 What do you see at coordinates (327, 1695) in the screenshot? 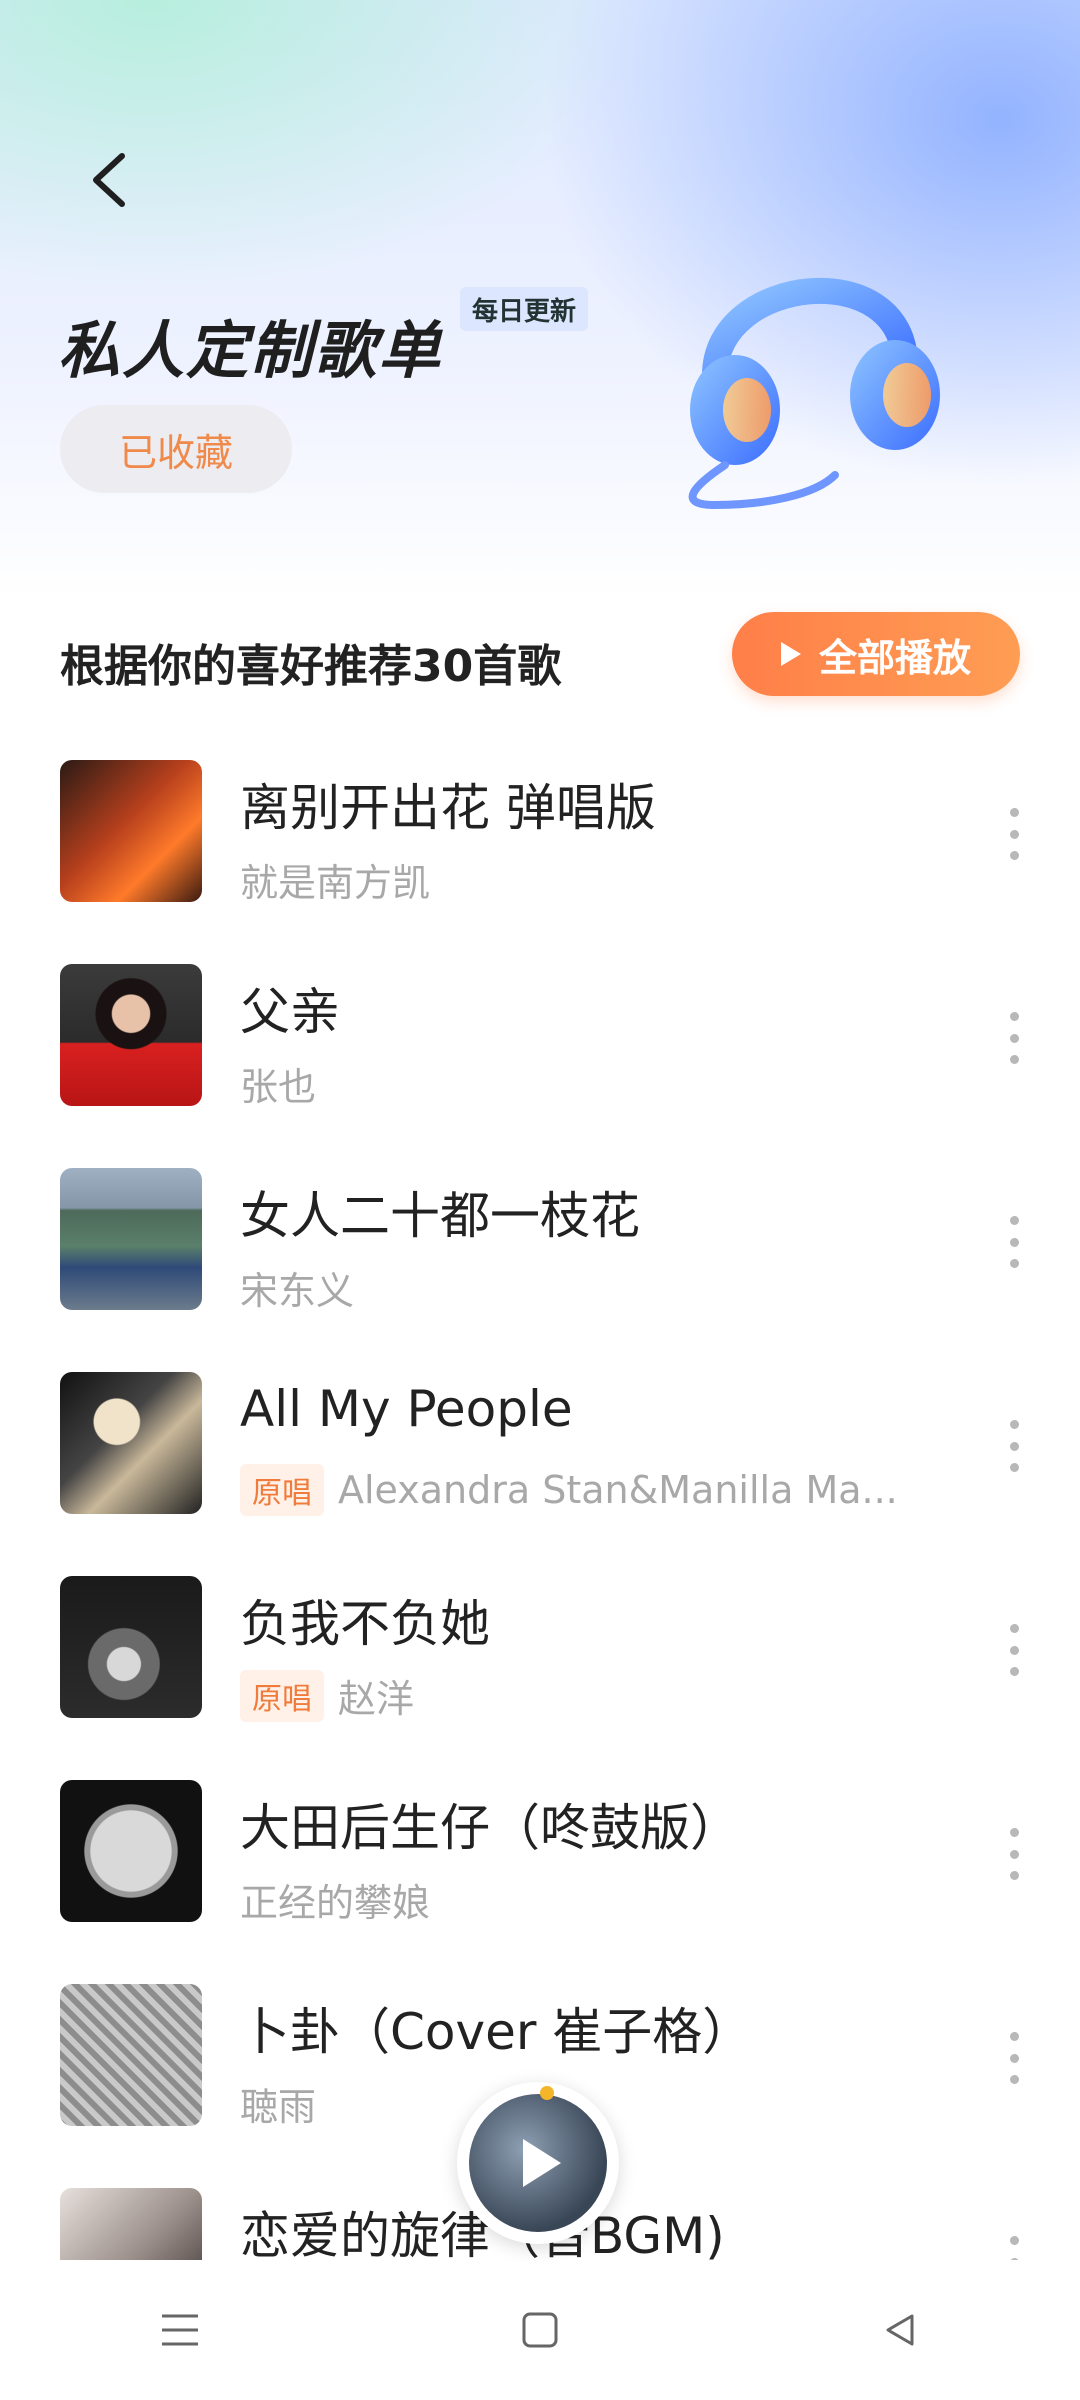
I see `song-meta: 原唱 赵洋` at bounding box center [327, 1695].